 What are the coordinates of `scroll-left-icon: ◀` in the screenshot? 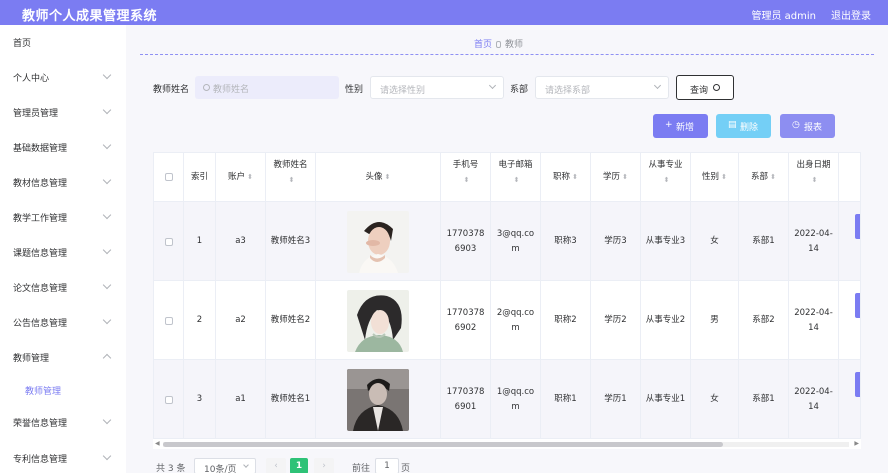 It's located at (157, 443).